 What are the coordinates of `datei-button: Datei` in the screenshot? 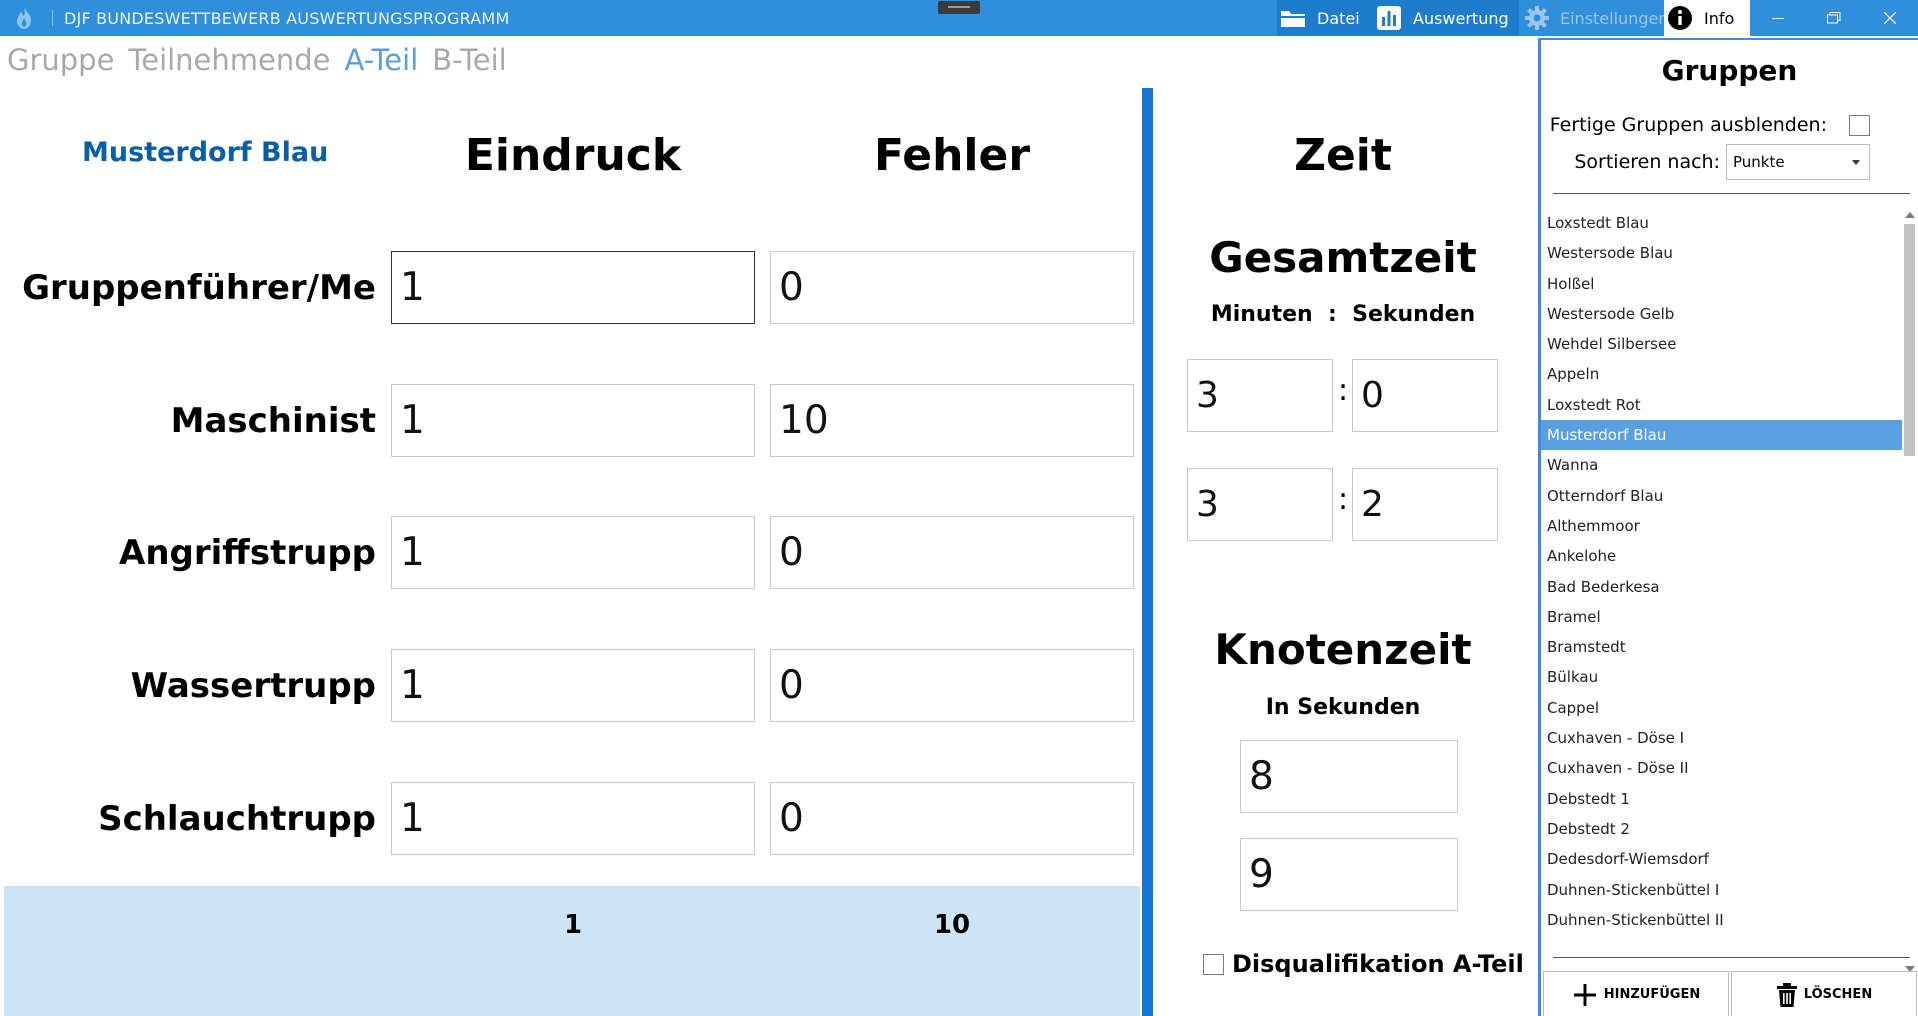 It's located at (1325, 18).